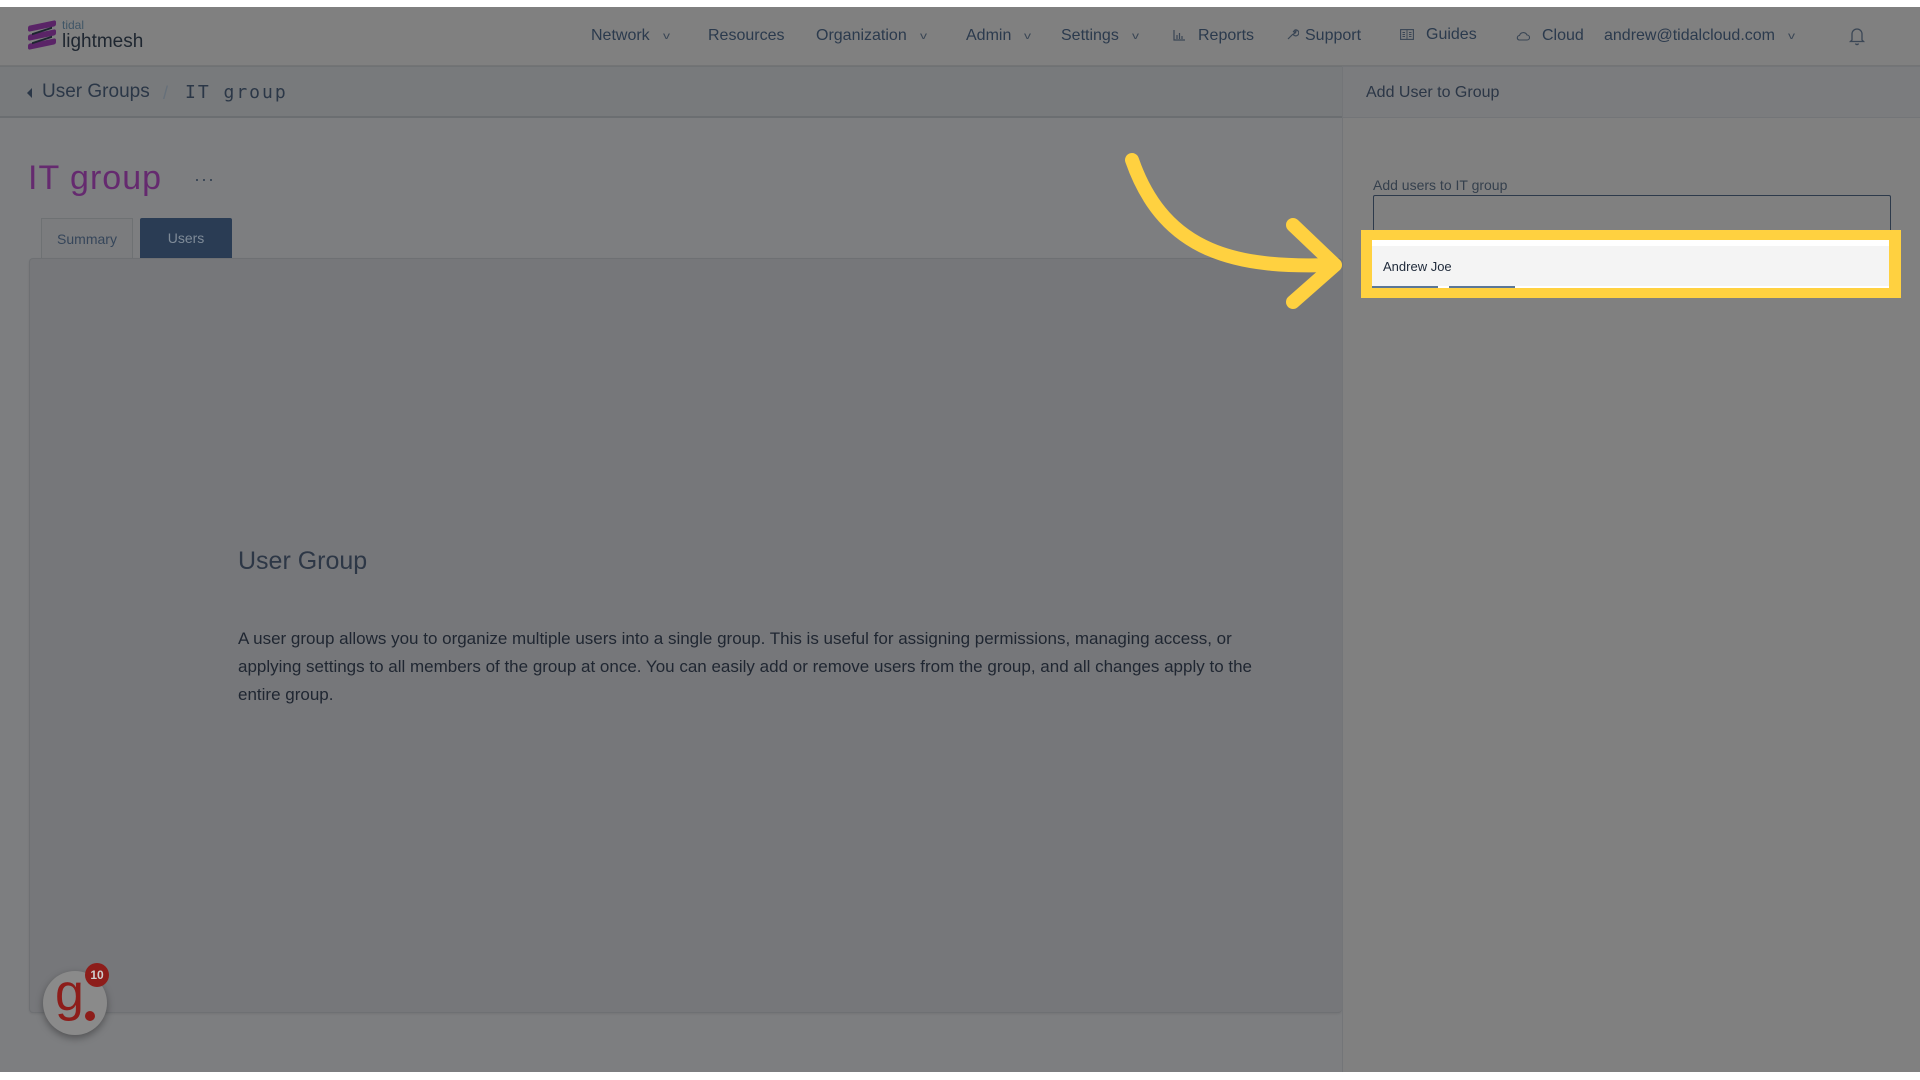 This screenshot has height=1080, width=1920. What do you see at coordinates (204, 179) in the screenshot?
I see `more-options-button: ···` at bounding box center [204, 179].